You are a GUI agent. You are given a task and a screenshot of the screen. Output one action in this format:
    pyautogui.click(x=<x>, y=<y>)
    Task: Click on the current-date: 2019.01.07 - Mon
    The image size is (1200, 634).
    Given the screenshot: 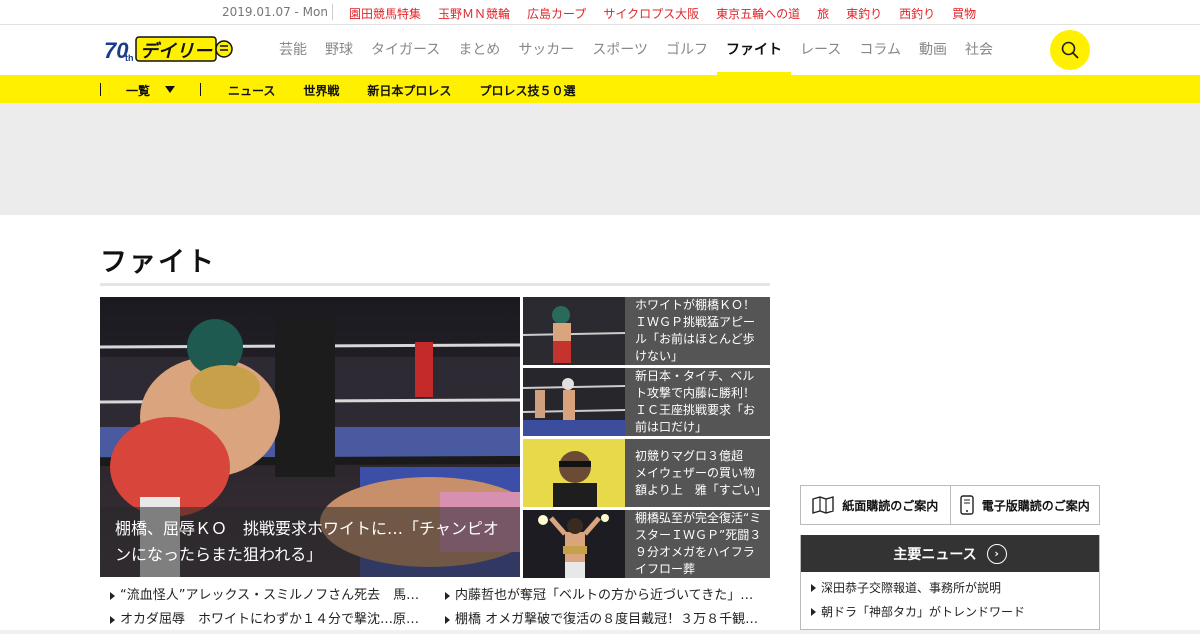 What is the action you would take?
    pyautogui.click(x=275, y=12)
    